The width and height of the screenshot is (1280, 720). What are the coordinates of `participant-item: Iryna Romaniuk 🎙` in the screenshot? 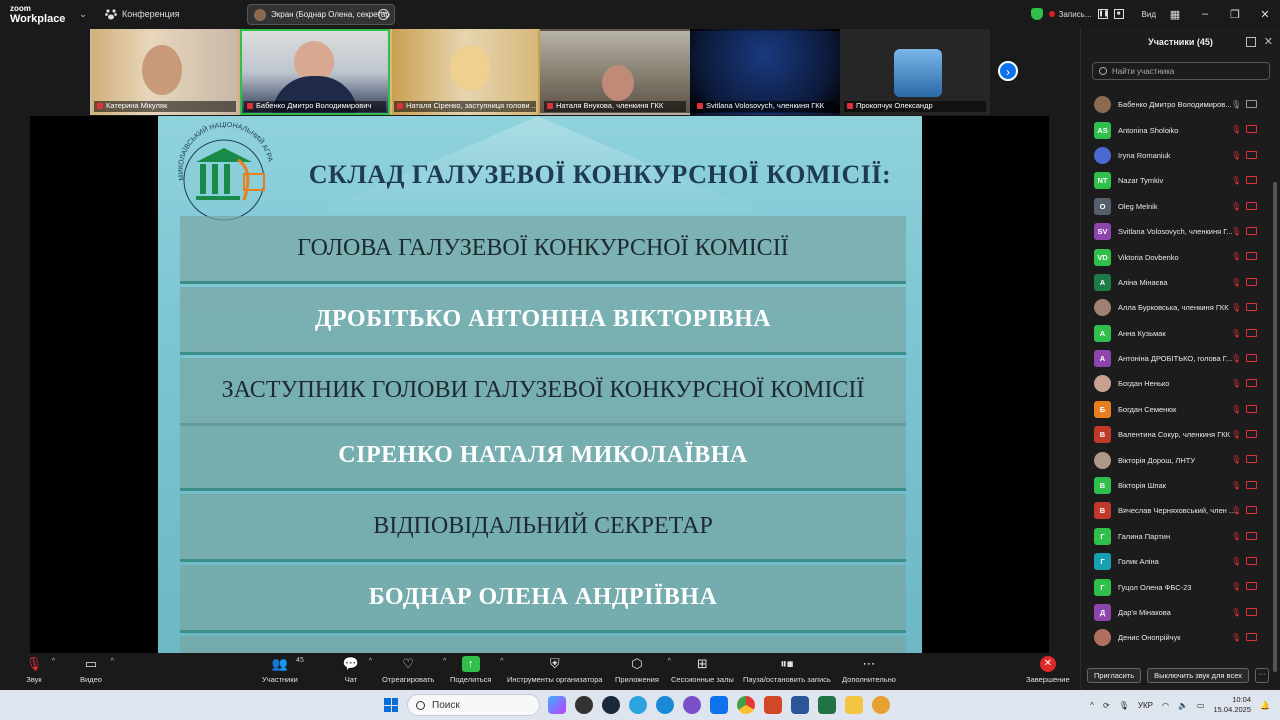 It's located at (1176, 155).